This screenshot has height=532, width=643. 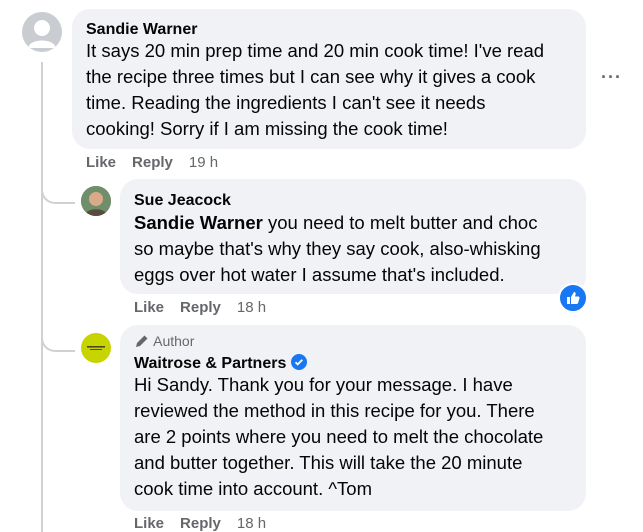 What do you see at coordinates (142, 341) in the screenshot?
I see `pen-icon` at bounding box center [142, 341].